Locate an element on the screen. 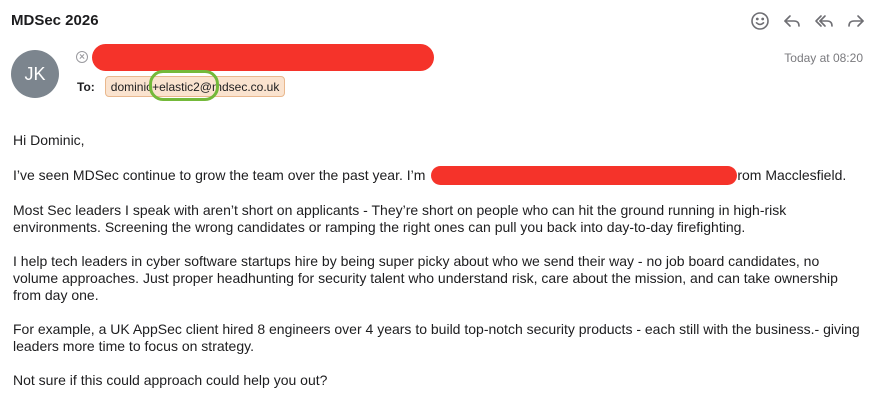 The width and height of the screenshot is (877, 410). sender-row is located at coordinates (255, 57).